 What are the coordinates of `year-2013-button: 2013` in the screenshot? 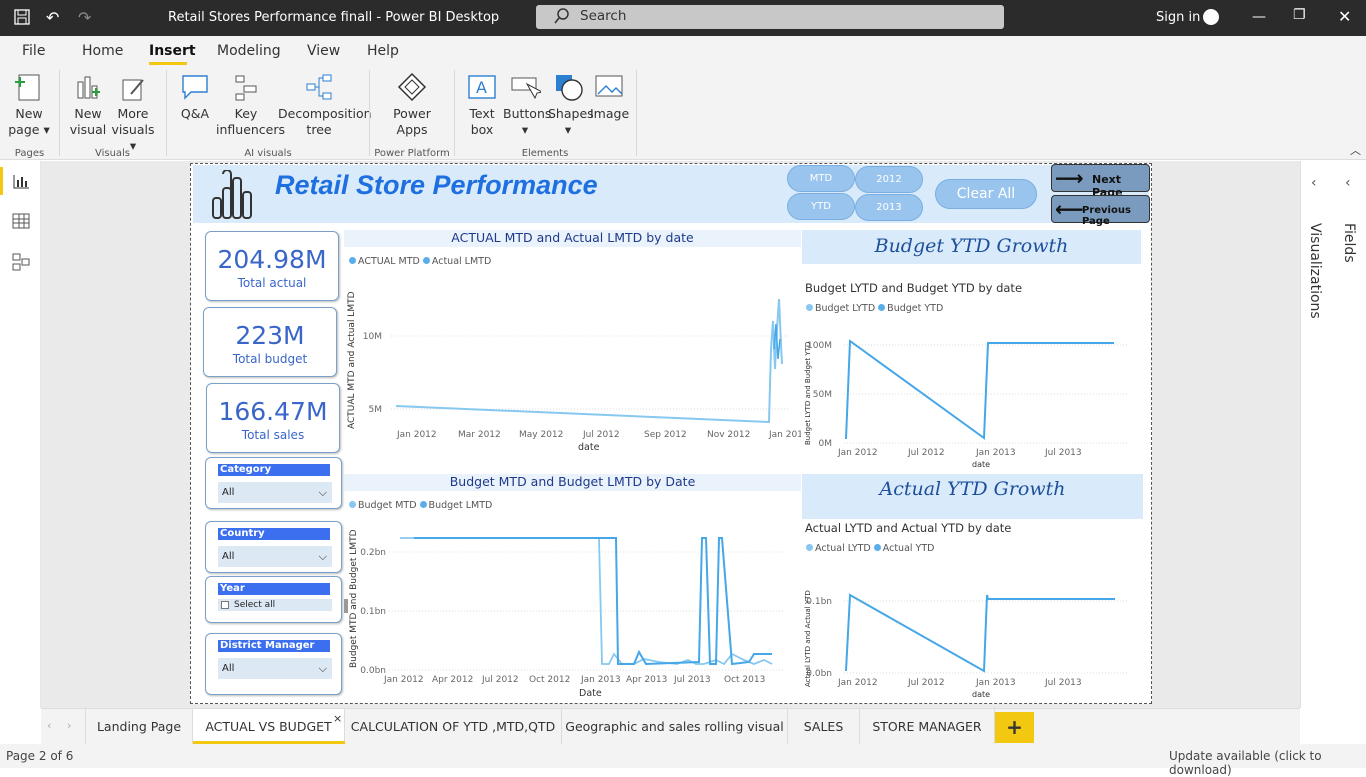 It's located at (889, 207).